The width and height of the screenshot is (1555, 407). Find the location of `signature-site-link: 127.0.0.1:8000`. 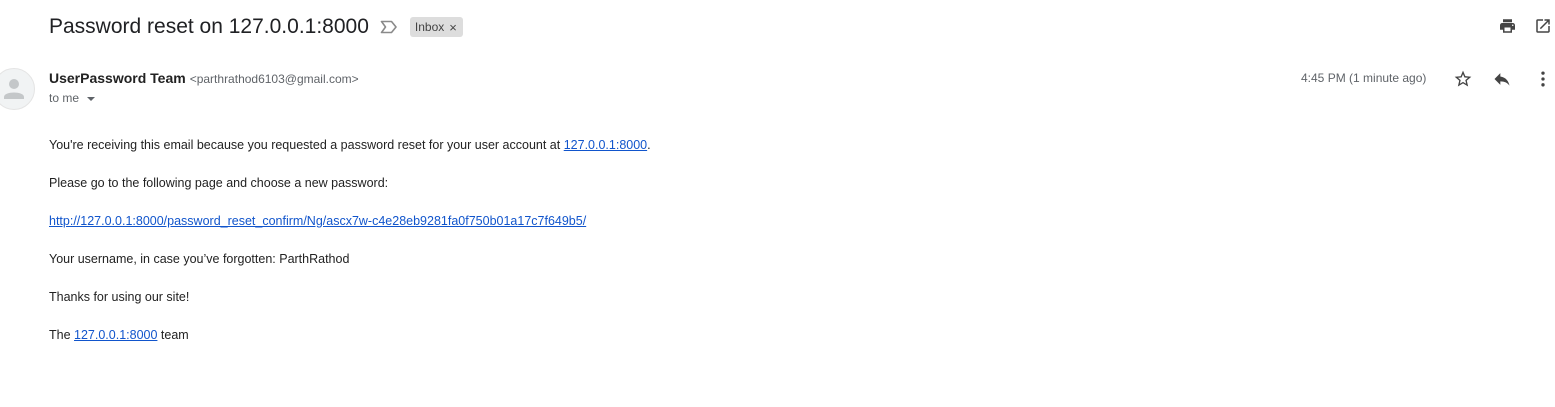

signature-site-link: 127.0.0.1:8000 is located at coordinates (115, 335).